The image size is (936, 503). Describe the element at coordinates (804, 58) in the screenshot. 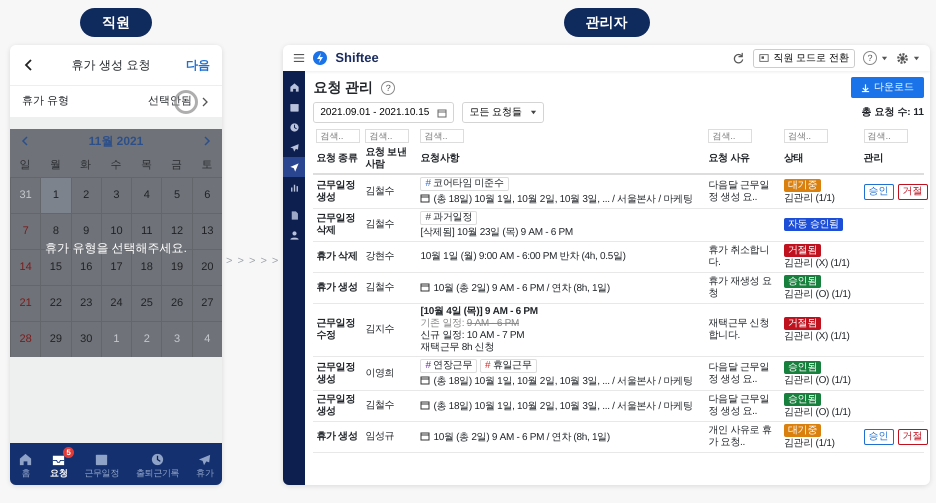

I see `mode-switch-button: 직원 모드로 전환` at that location.